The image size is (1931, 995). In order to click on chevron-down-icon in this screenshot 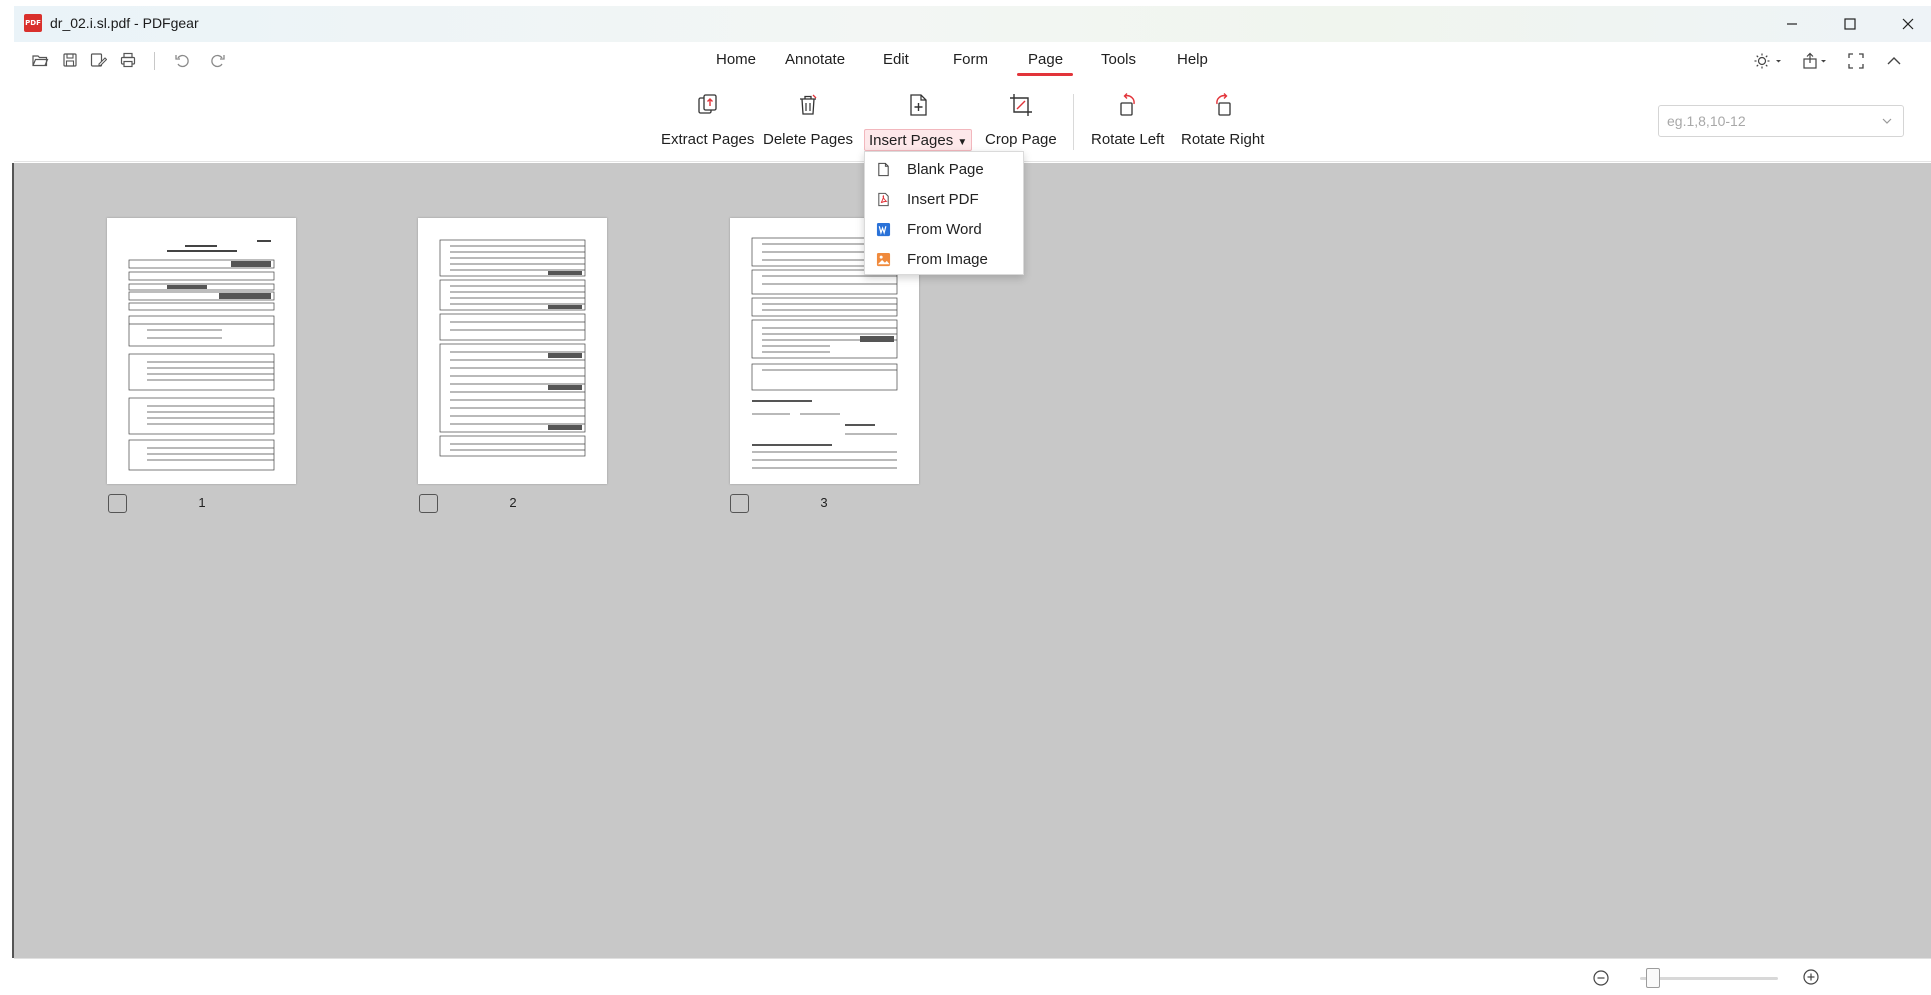, I will do `click(1887, 121)`.